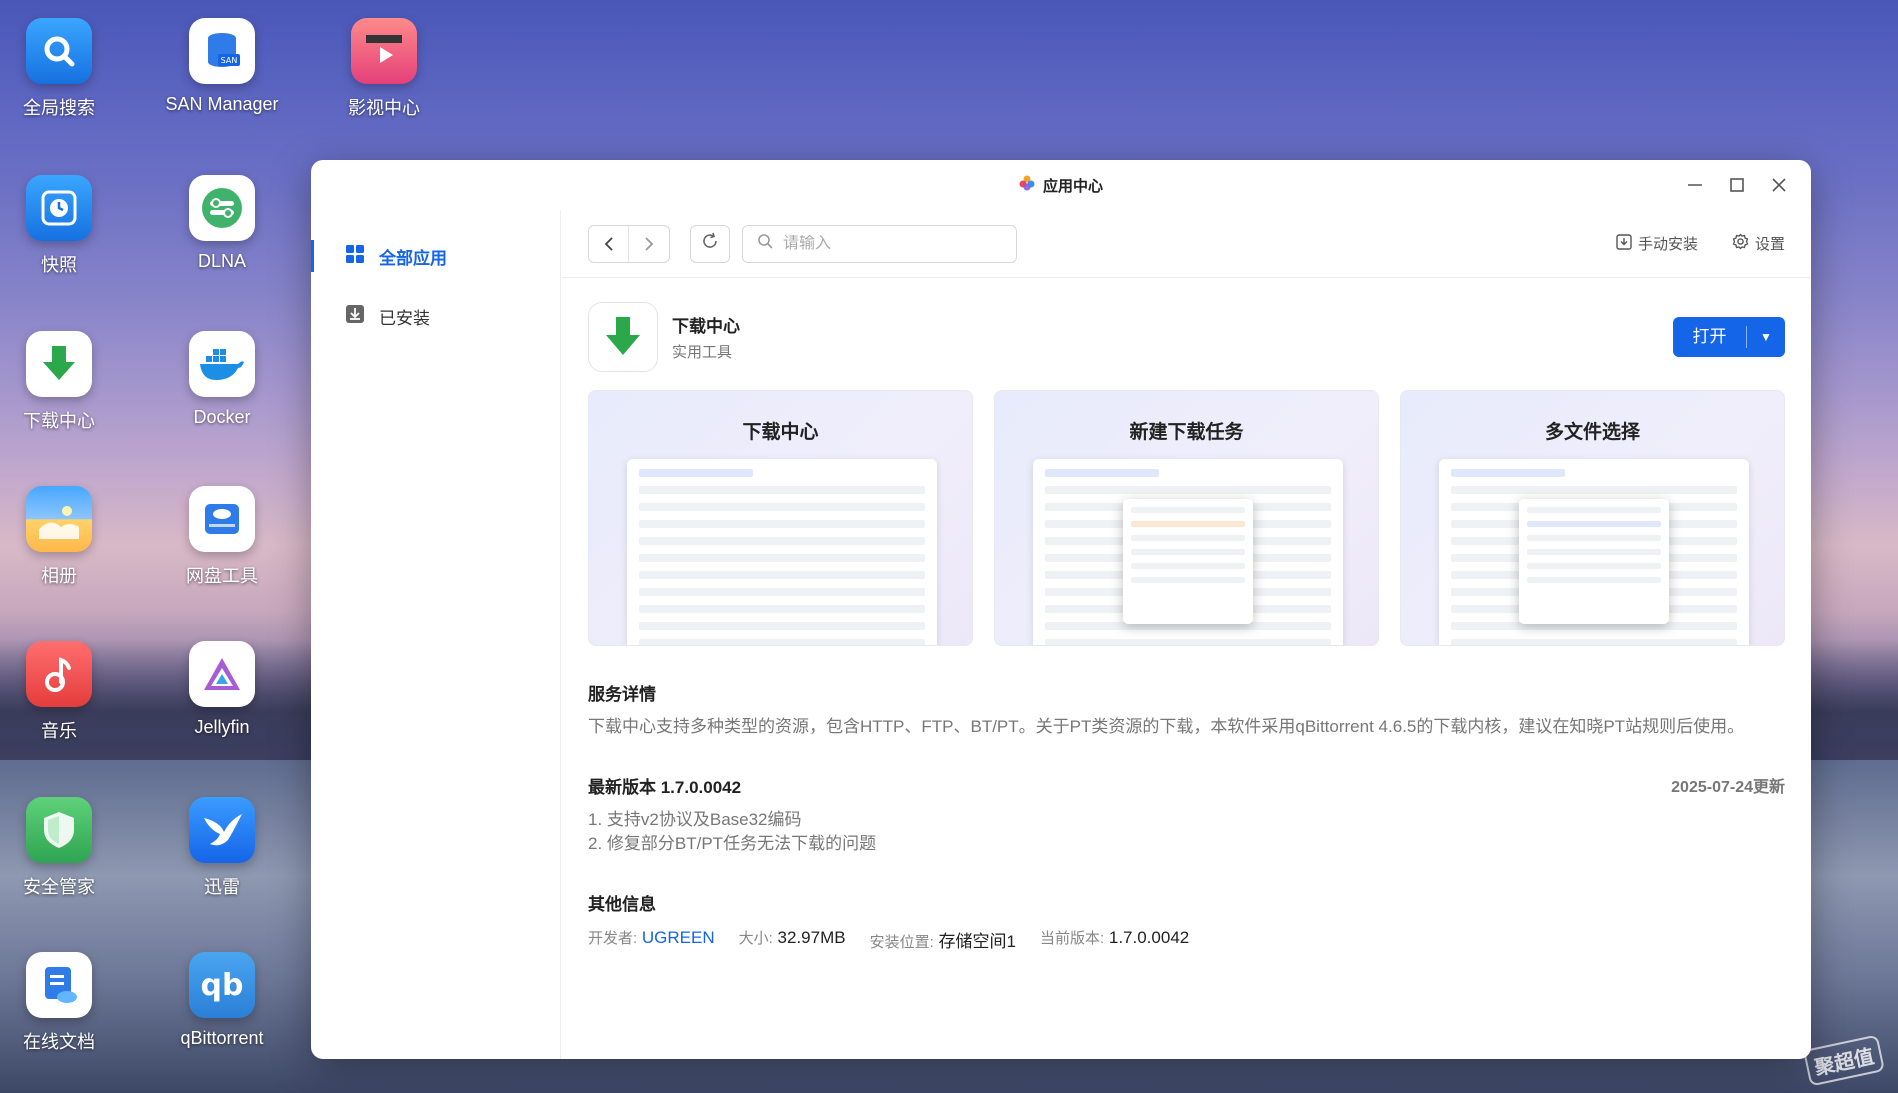 This screenshot has width=1898, height=1093. I want to click on desktop-icon-jellyfin: Jellyfin, so click(222, 689).